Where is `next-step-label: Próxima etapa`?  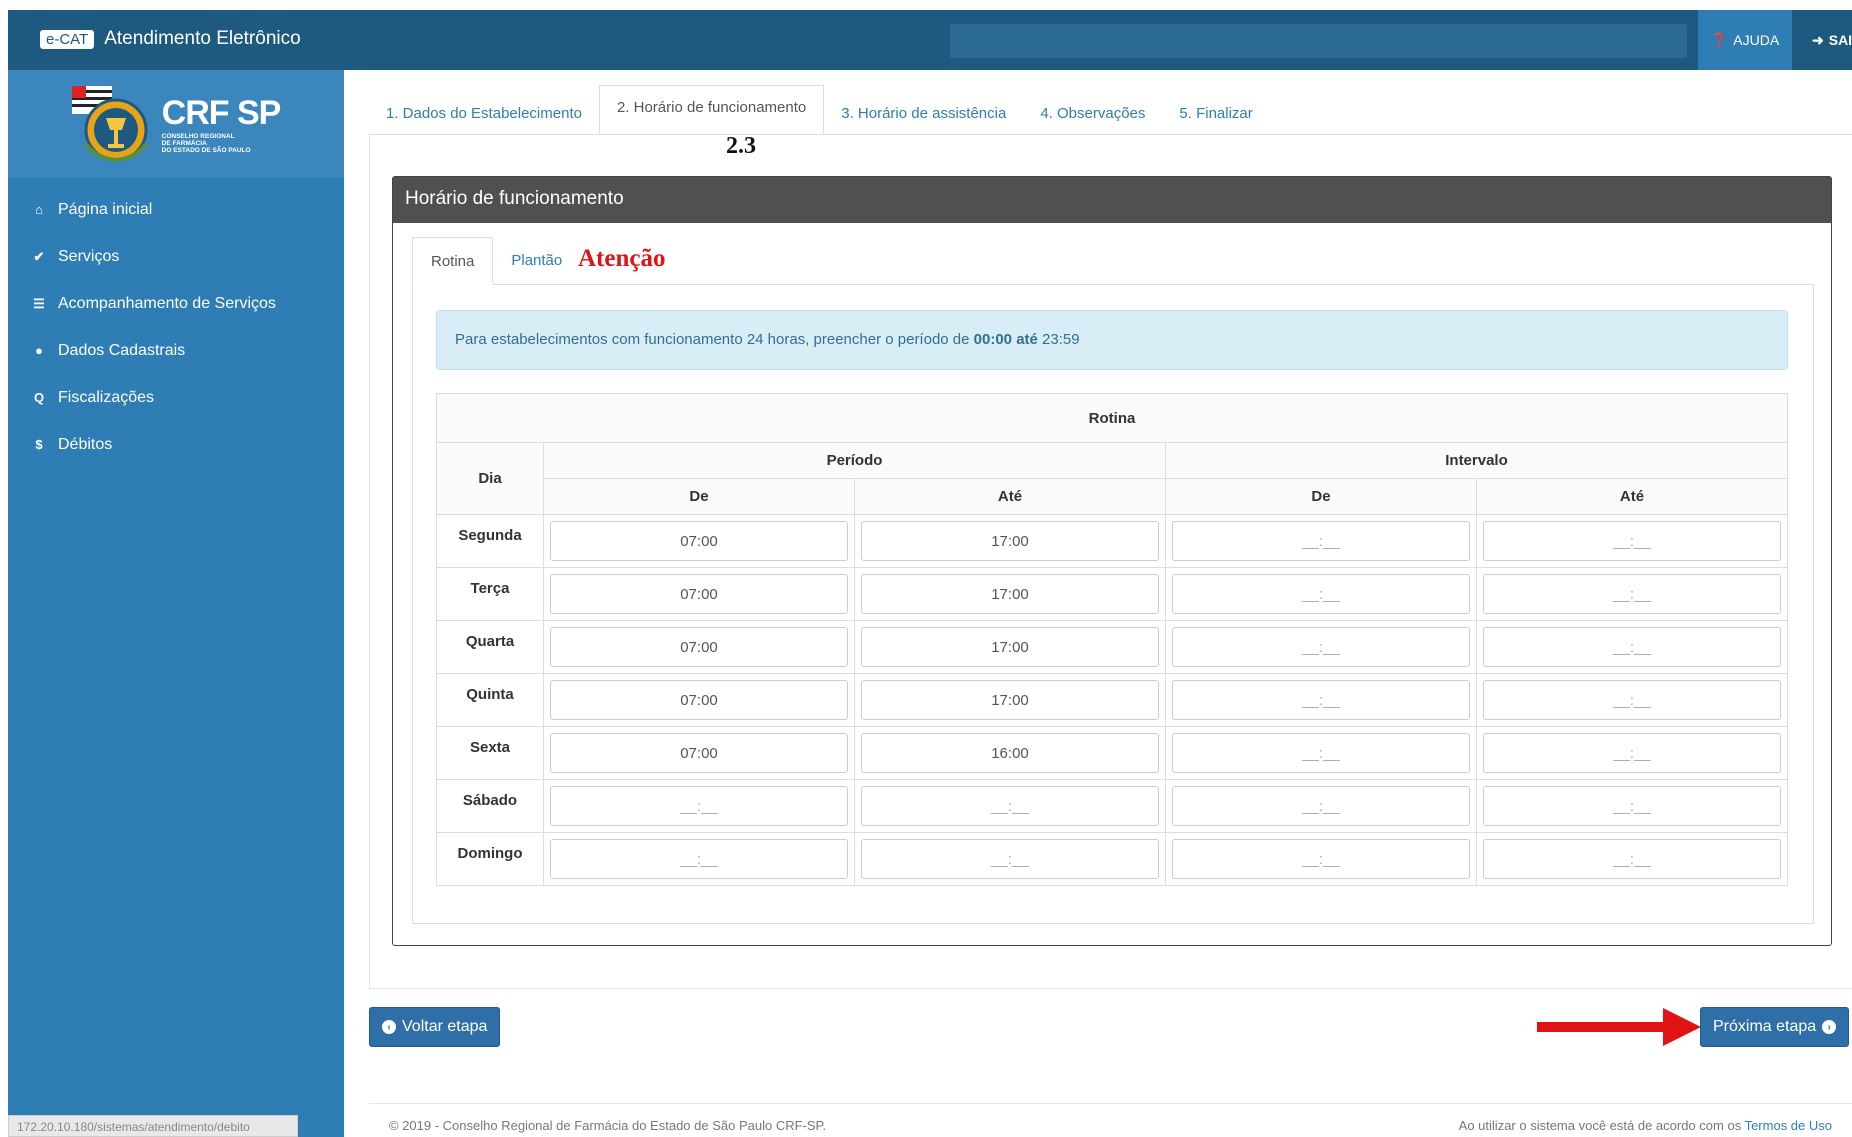 next-step-label: Próxima etapa is located at coordinates (1765, 1026).